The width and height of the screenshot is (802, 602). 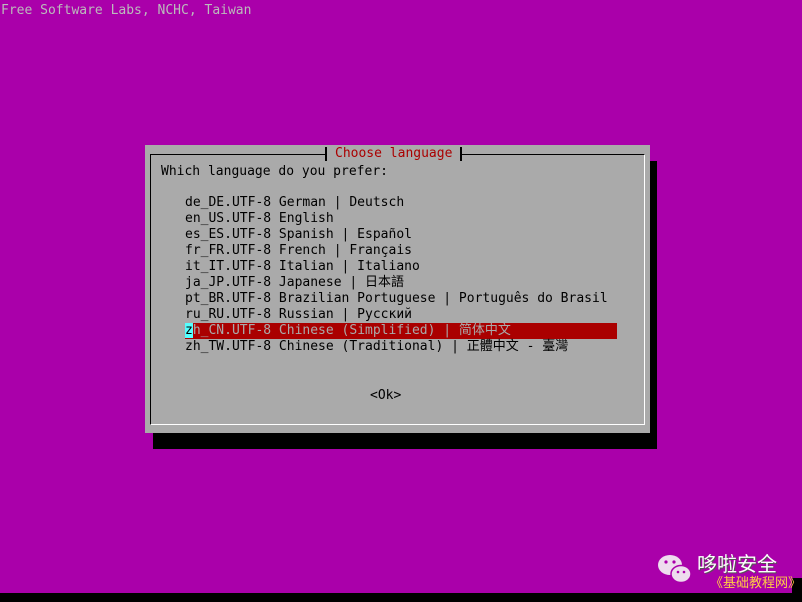 What do you see at coordinates (394, 154) in the screenshot?
I see `dialog-title: Choose language` at bounding box center [394, 154].